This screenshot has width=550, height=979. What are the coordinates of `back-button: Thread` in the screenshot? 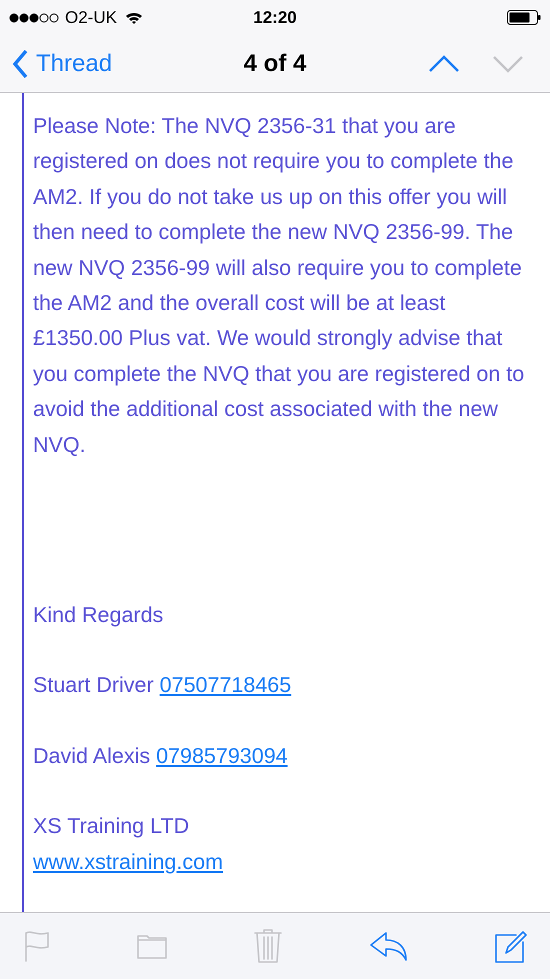 It's located at (62, 64).